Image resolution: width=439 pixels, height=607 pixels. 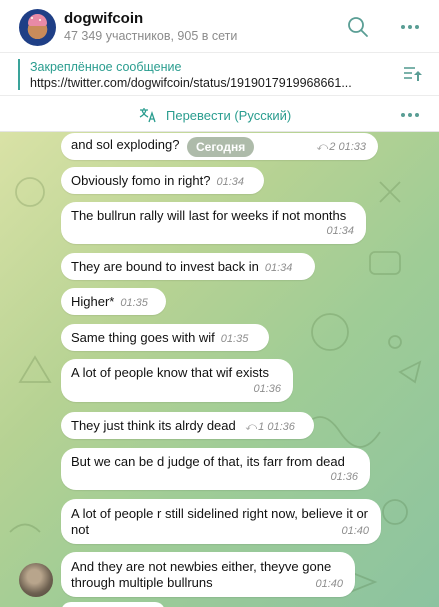 I want to click on message-bubble: Higher* 01:35, so click(x=113, y=301).